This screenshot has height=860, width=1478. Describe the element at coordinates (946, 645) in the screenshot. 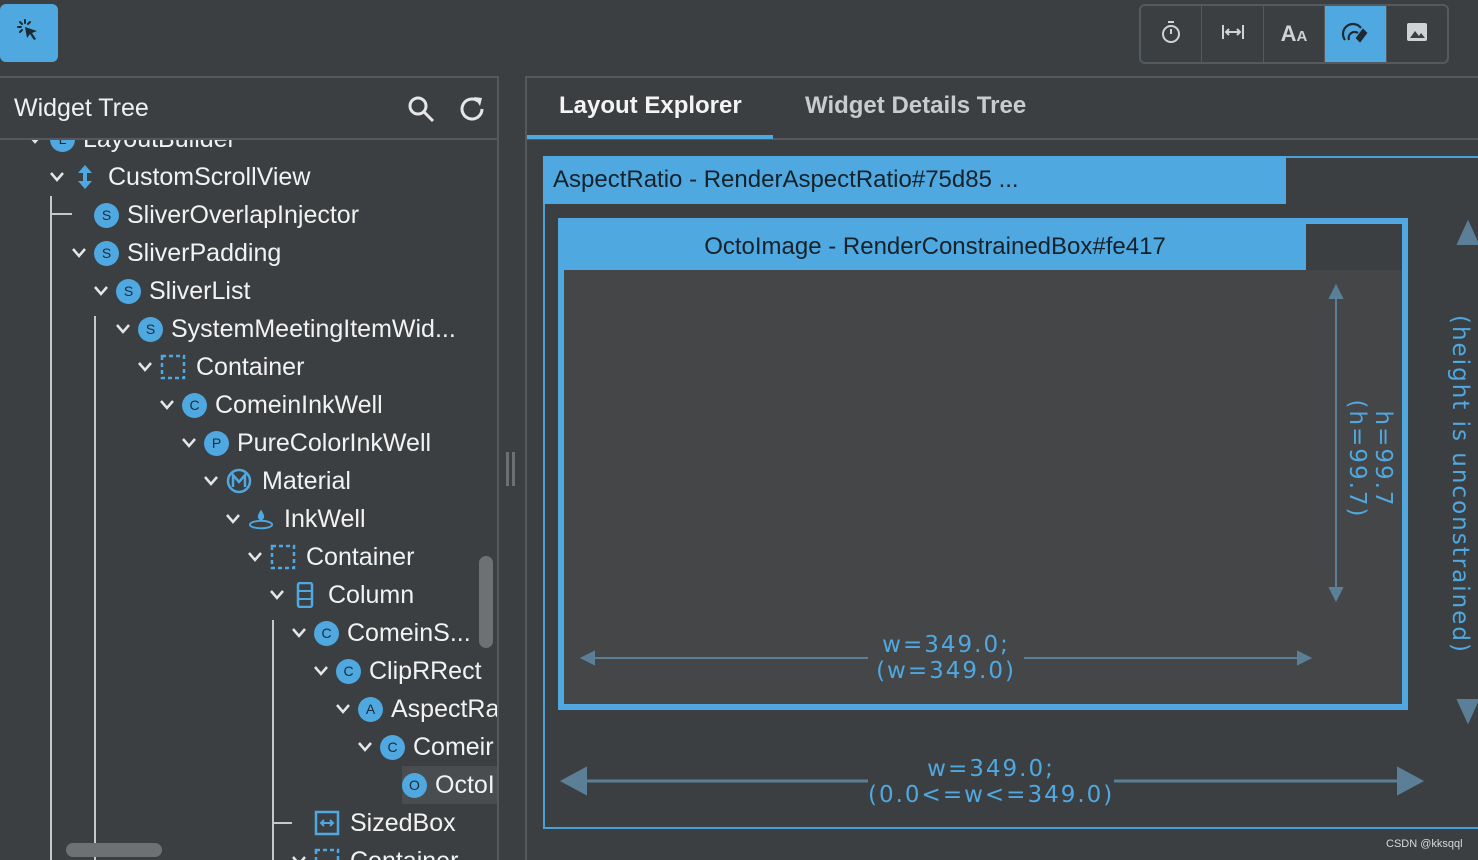

I see `inner-width-line1: w=349.0;` at that location.